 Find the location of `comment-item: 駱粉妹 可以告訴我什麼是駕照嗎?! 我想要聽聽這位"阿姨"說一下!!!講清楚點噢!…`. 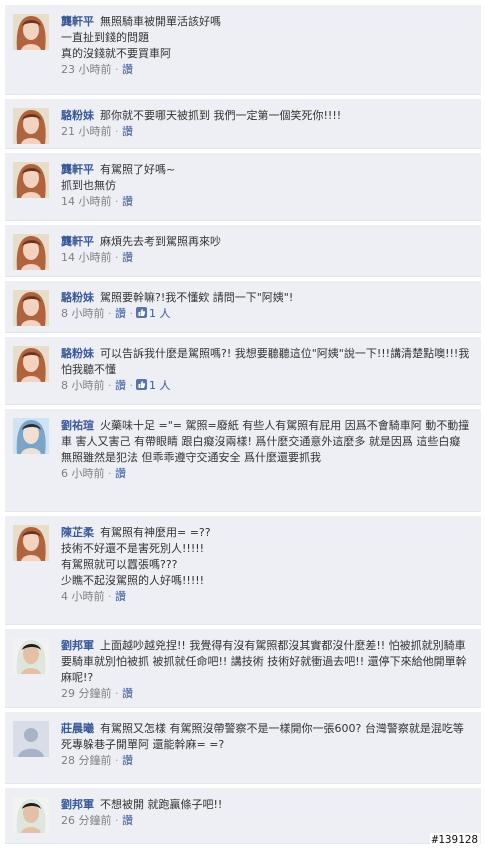

comment-item: 駱粉妹 可以告訴我什麼是駕照嗎?! 我想要聽聽這位"阿姨"說一下!!!講清楚點噢!… is located at coordinates (243, 371).